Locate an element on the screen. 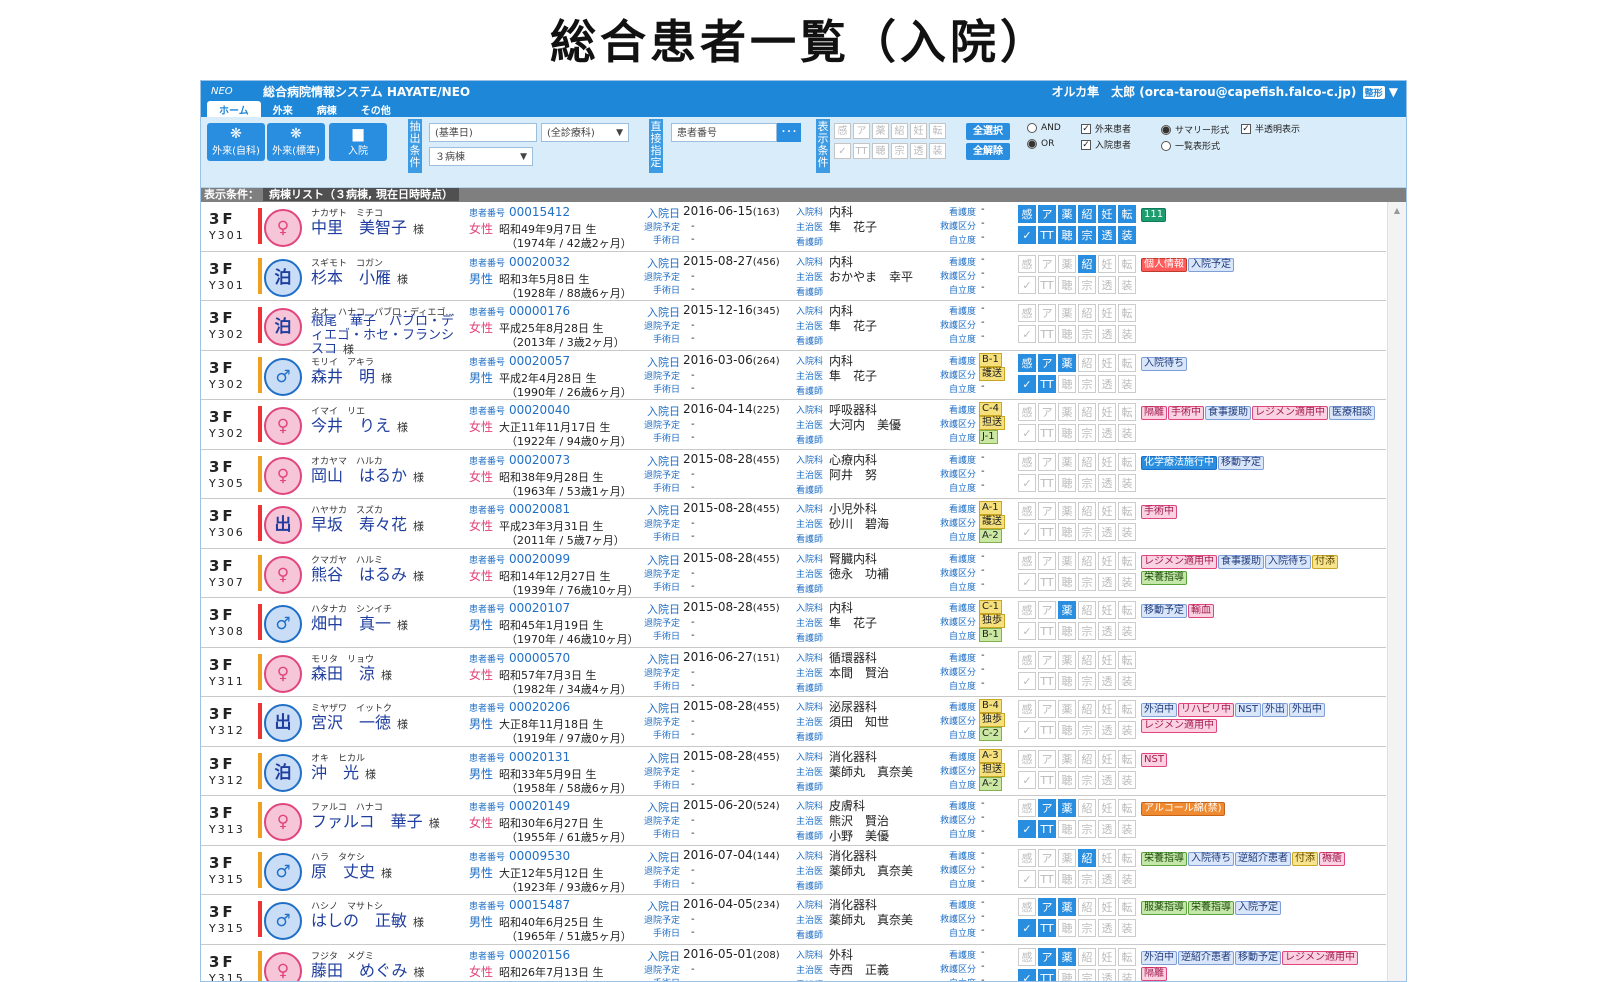 The height and width of the screenshot is (982, 1600). filter-9-icon: 宗 is located at coordinates (899, 151).